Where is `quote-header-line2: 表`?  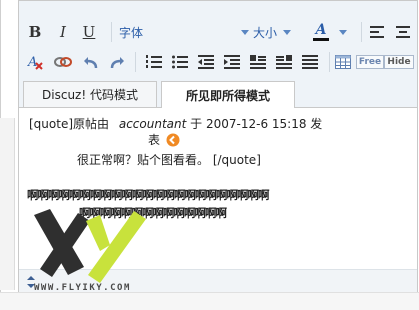 quote-header-line2: 表 is located at coordinates (164, 139).